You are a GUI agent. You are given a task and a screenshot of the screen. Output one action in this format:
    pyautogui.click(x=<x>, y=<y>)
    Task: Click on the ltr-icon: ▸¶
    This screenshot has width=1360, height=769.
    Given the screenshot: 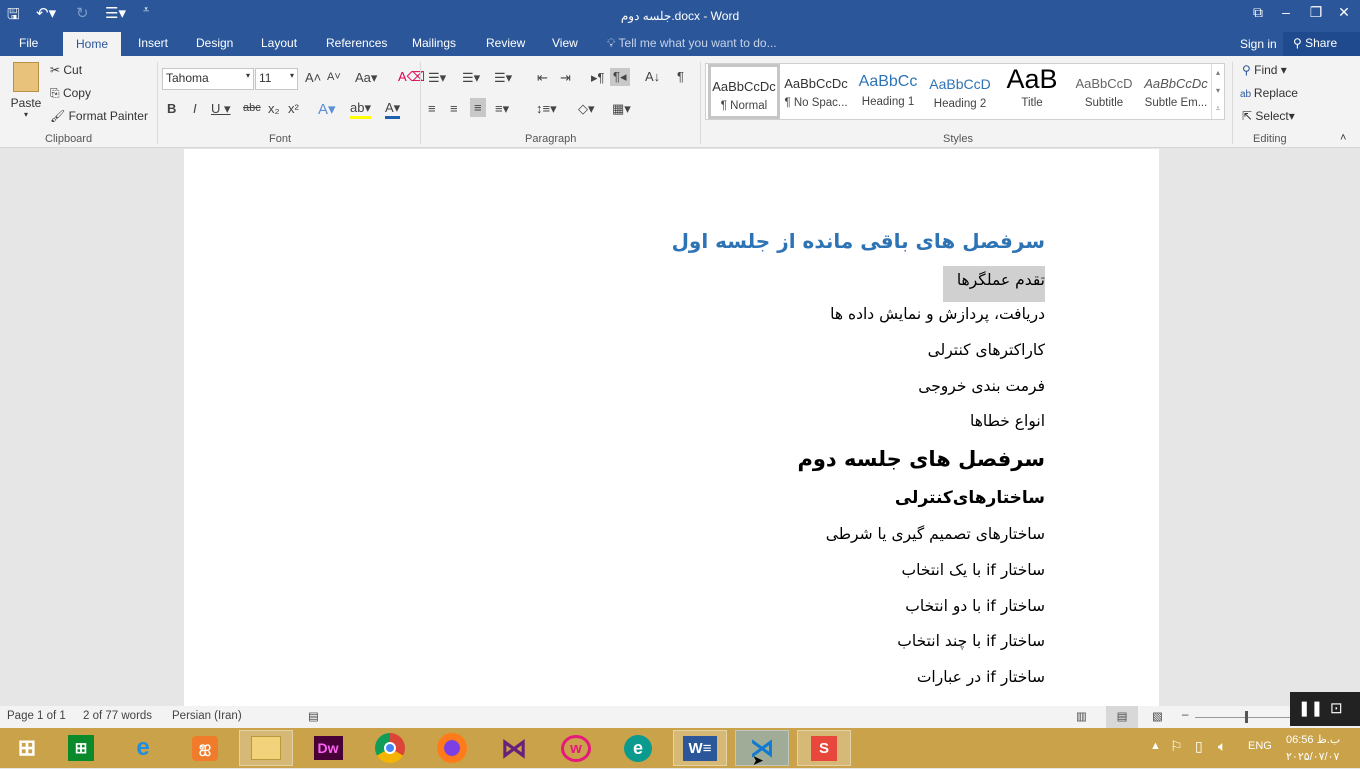 What is the action you would take?
    pyautogui.click(x=598, y=78)
    